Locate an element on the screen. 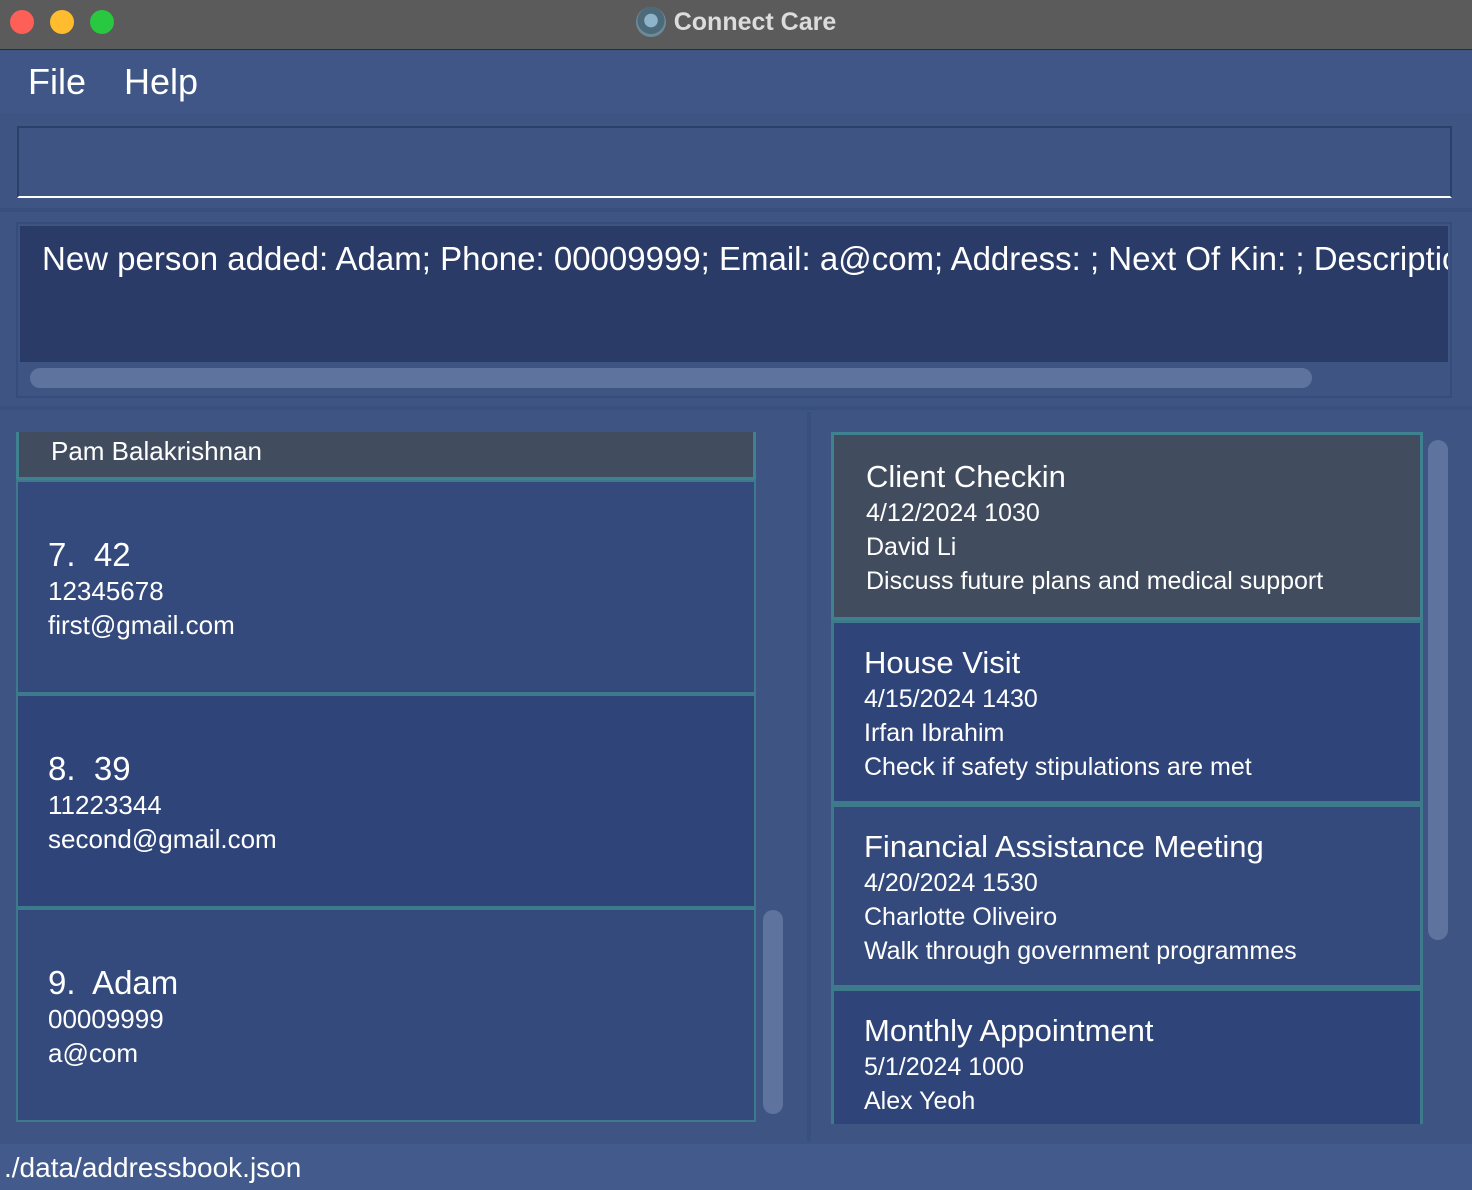 The height and width of the screenshot is (1190, 1472). appointment-datetime: 5/1/2024 1000 is located at coordinates (944, 1067).